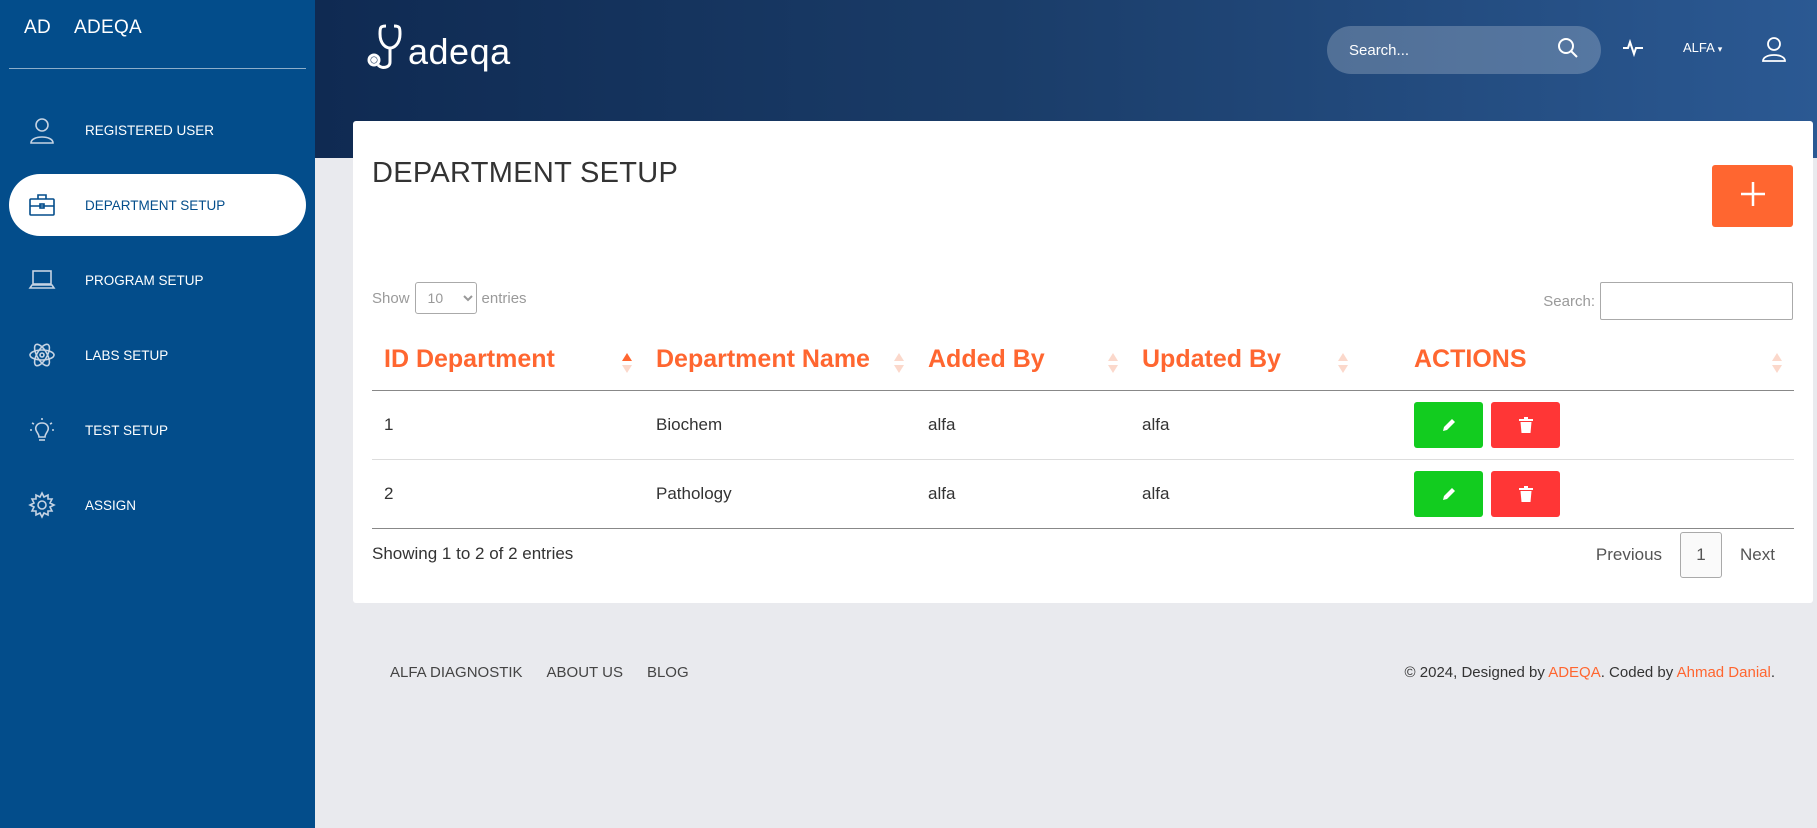 The image size is (1817, 828). I want to click on user-menu: ALFA ▾, so click(1702, 47).